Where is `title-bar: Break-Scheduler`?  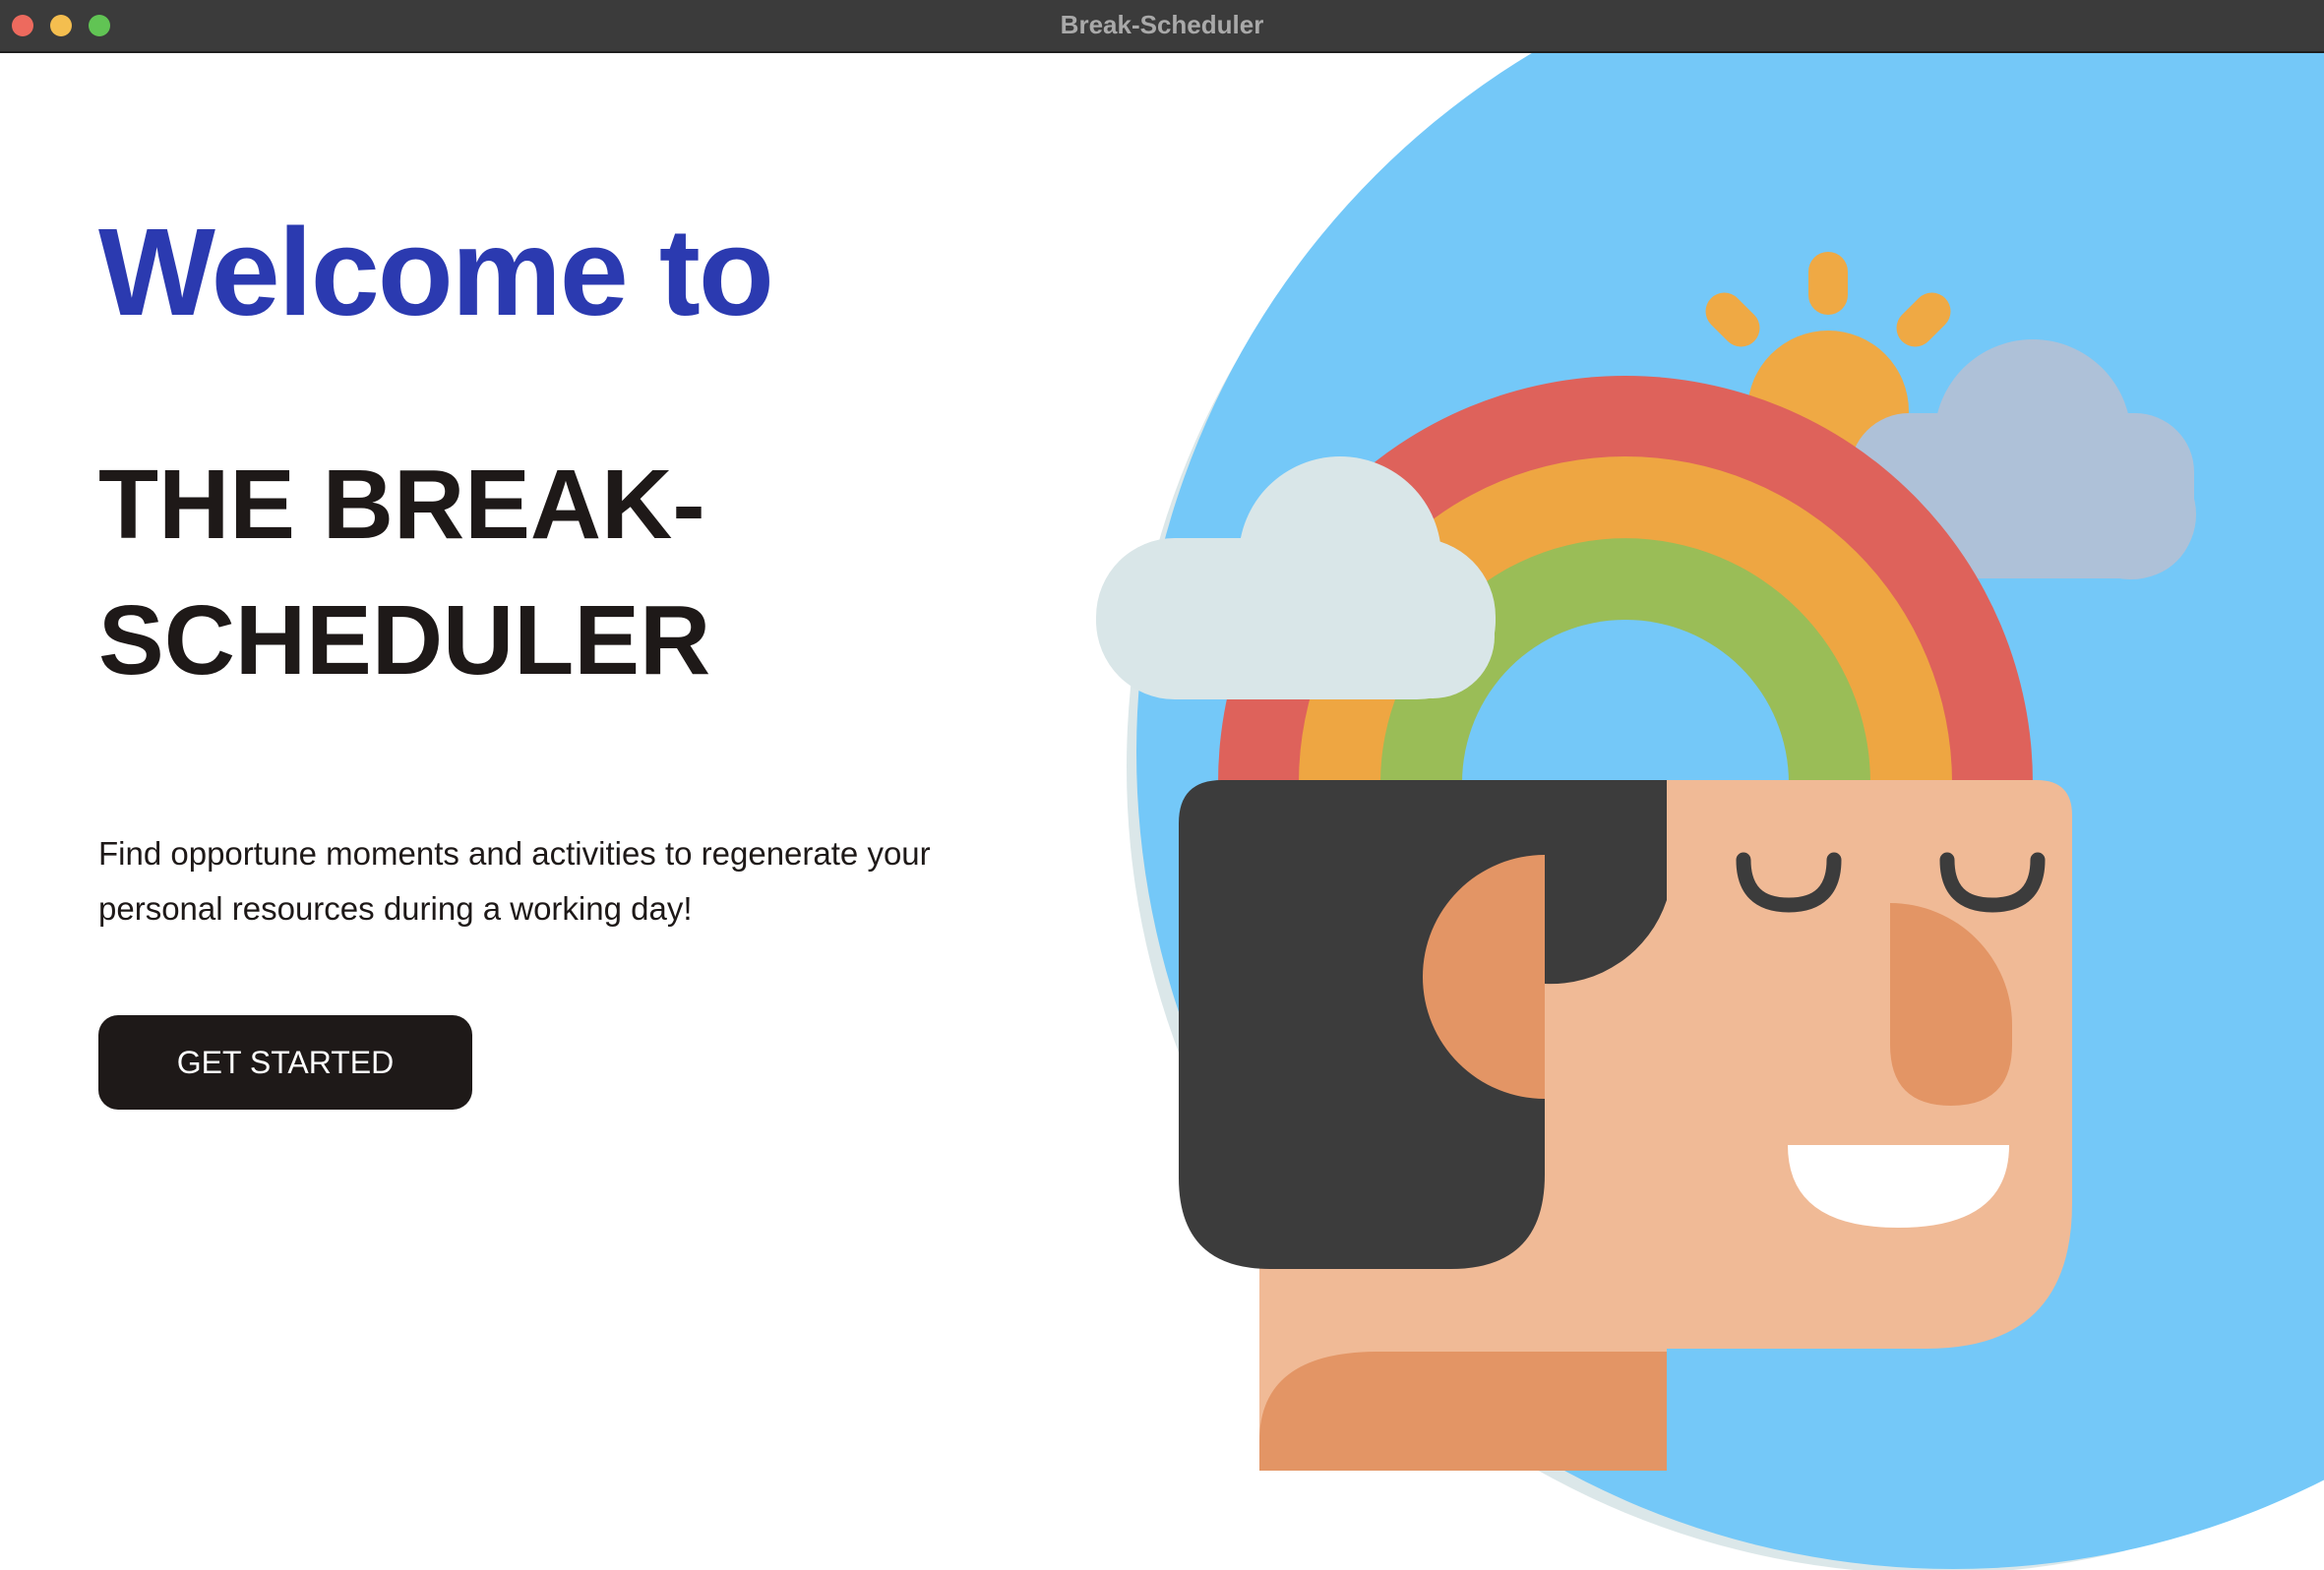 title-bar: Break-Scheduler is located at coordinates (1162, 26).